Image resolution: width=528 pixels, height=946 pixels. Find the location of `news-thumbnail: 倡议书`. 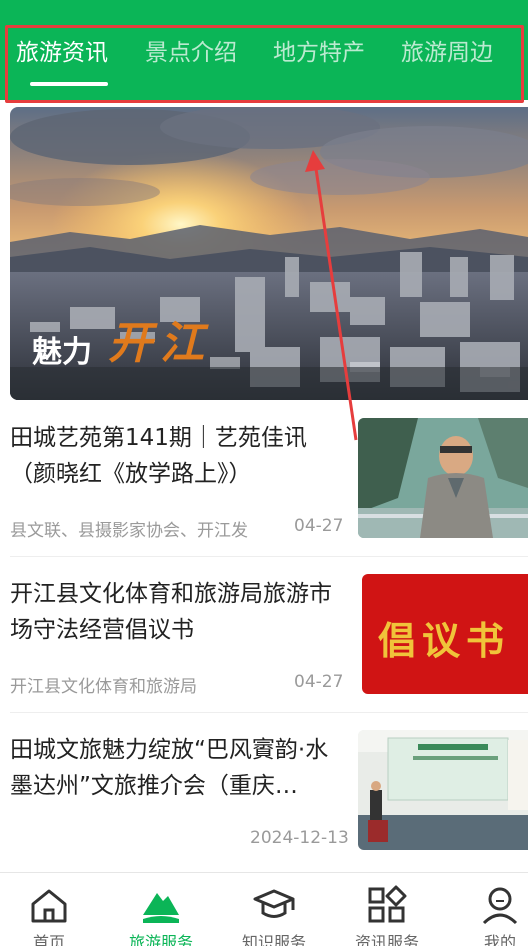

news-thumbnail: 倡议书 is located at coordinates (445, 634).